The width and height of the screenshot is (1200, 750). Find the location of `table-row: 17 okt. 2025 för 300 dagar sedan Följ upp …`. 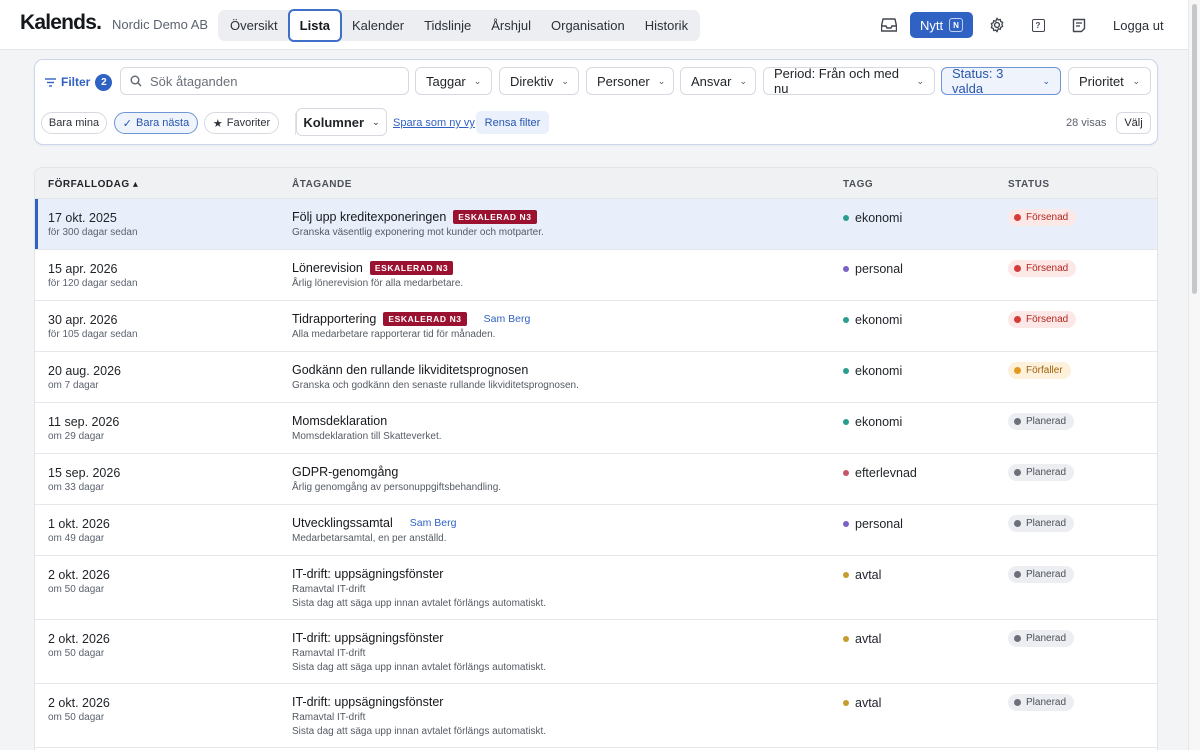

table-row: 17 okt. 2025 för 300 dagar sedan Följ upp … is located at coordinates (596, 224).